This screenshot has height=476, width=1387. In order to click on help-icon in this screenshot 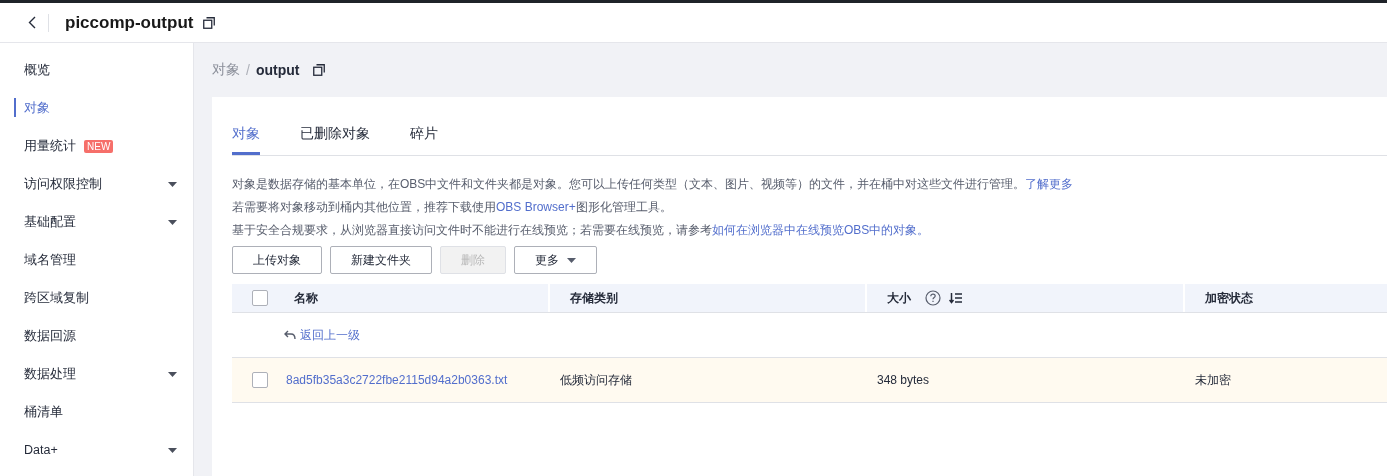, I will do `click(933, 298)`.